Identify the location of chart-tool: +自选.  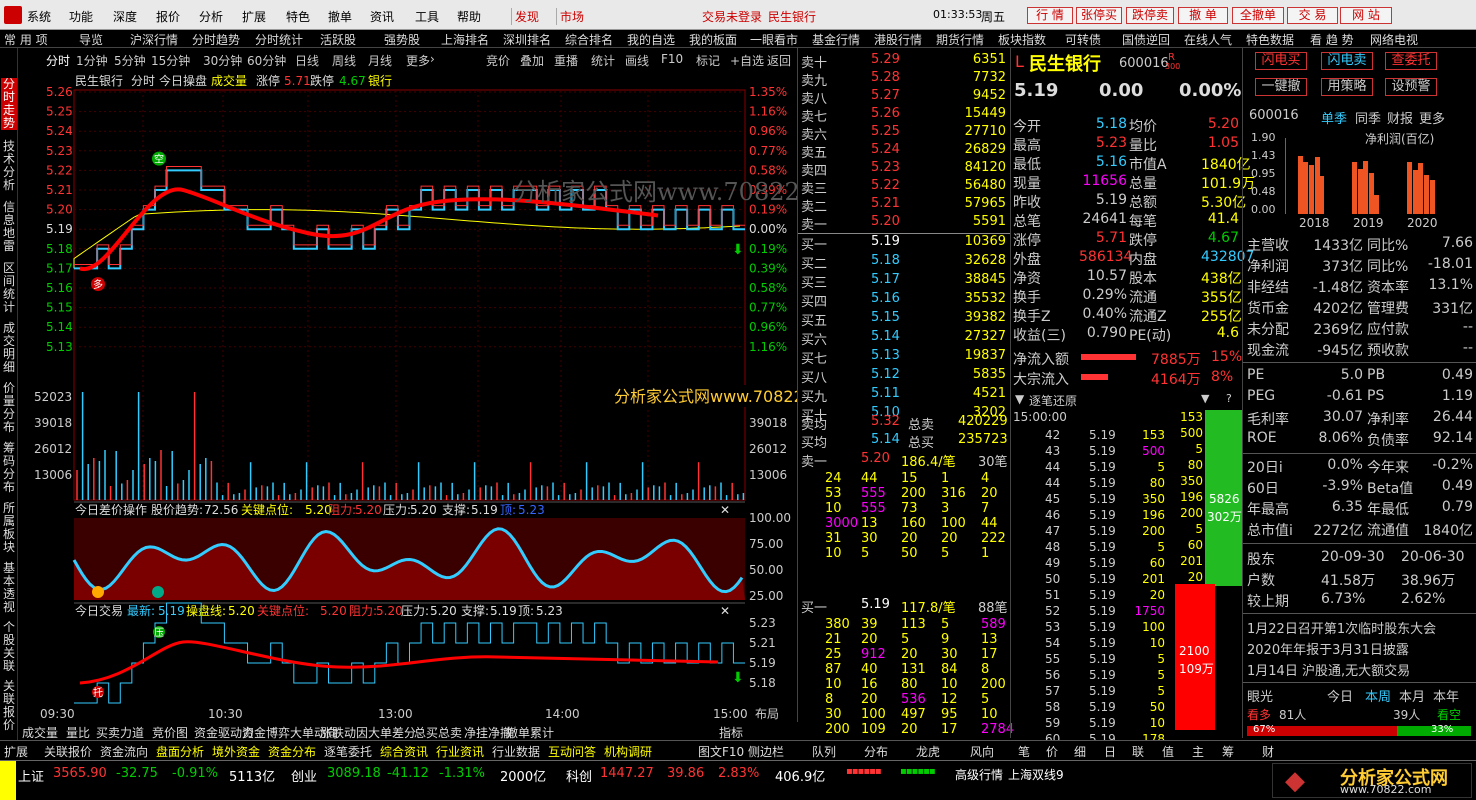
(747, 60).